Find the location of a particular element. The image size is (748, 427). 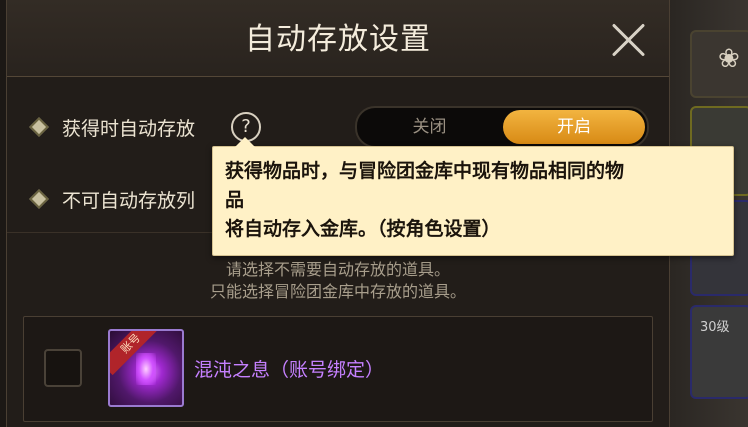

chaos-breath-item-icon: 账号 is located at coordinates (146, 368).